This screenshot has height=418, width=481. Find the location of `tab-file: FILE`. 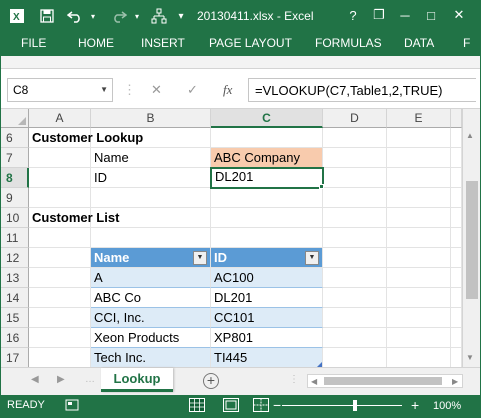

tab-file: FILE is located at coordinates (33, 43).